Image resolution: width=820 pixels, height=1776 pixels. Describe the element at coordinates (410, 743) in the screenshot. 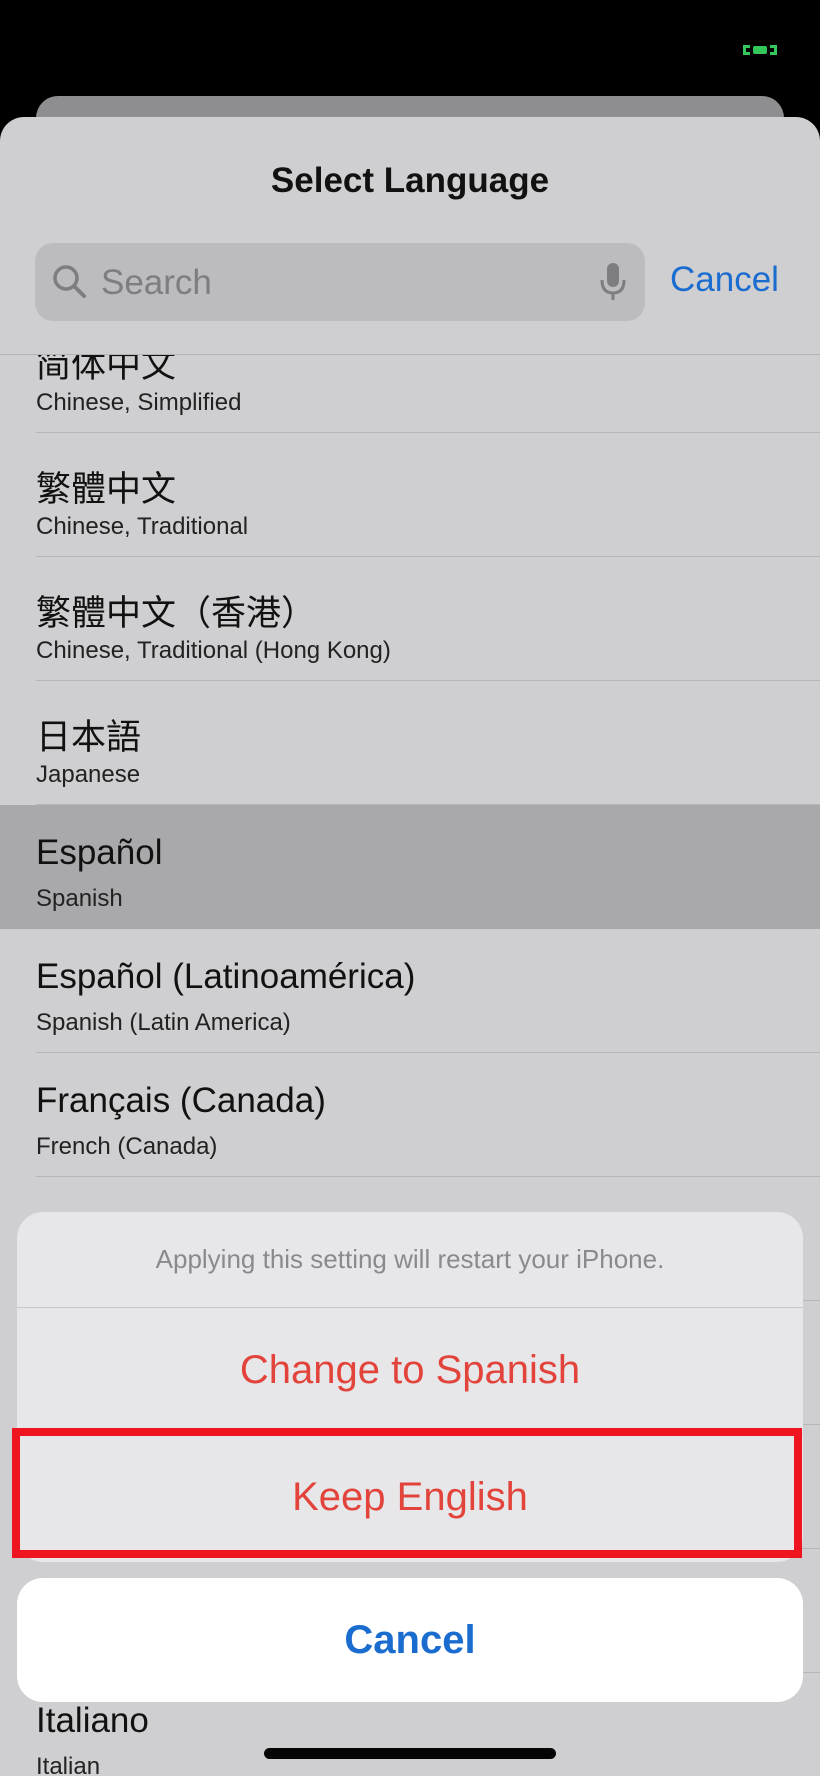

I see `language-row: 日本語 Japanese` at that location.